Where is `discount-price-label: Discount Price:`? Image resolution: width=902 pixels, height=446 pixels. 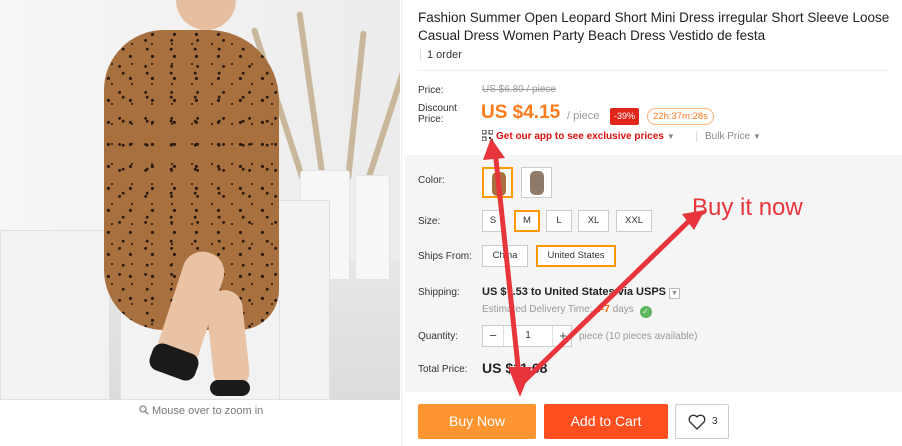 discount-price-label: Discount Price: is located at coordinates (437, 114).